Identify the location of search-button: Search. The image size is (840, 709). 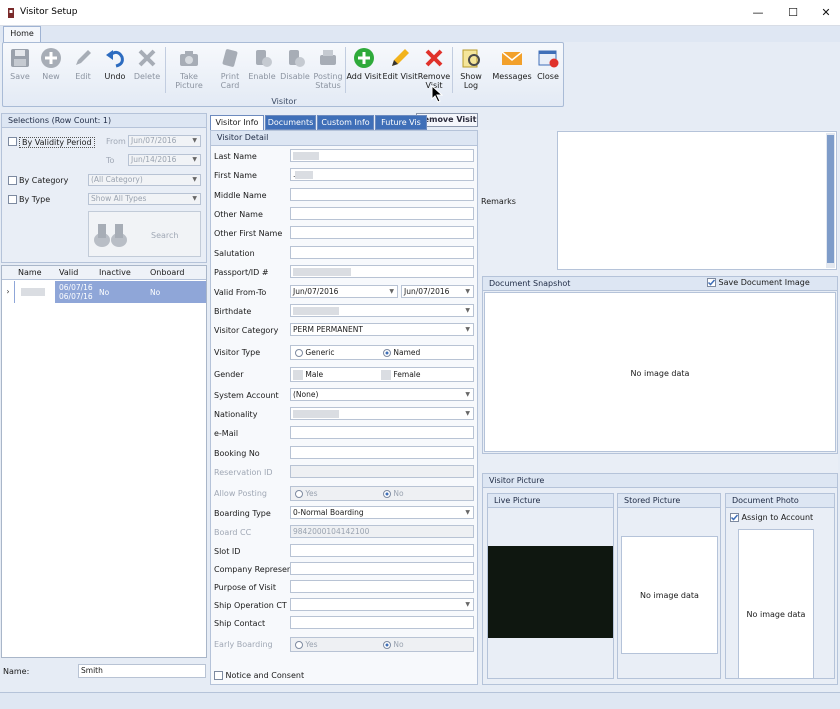
(144, 234).